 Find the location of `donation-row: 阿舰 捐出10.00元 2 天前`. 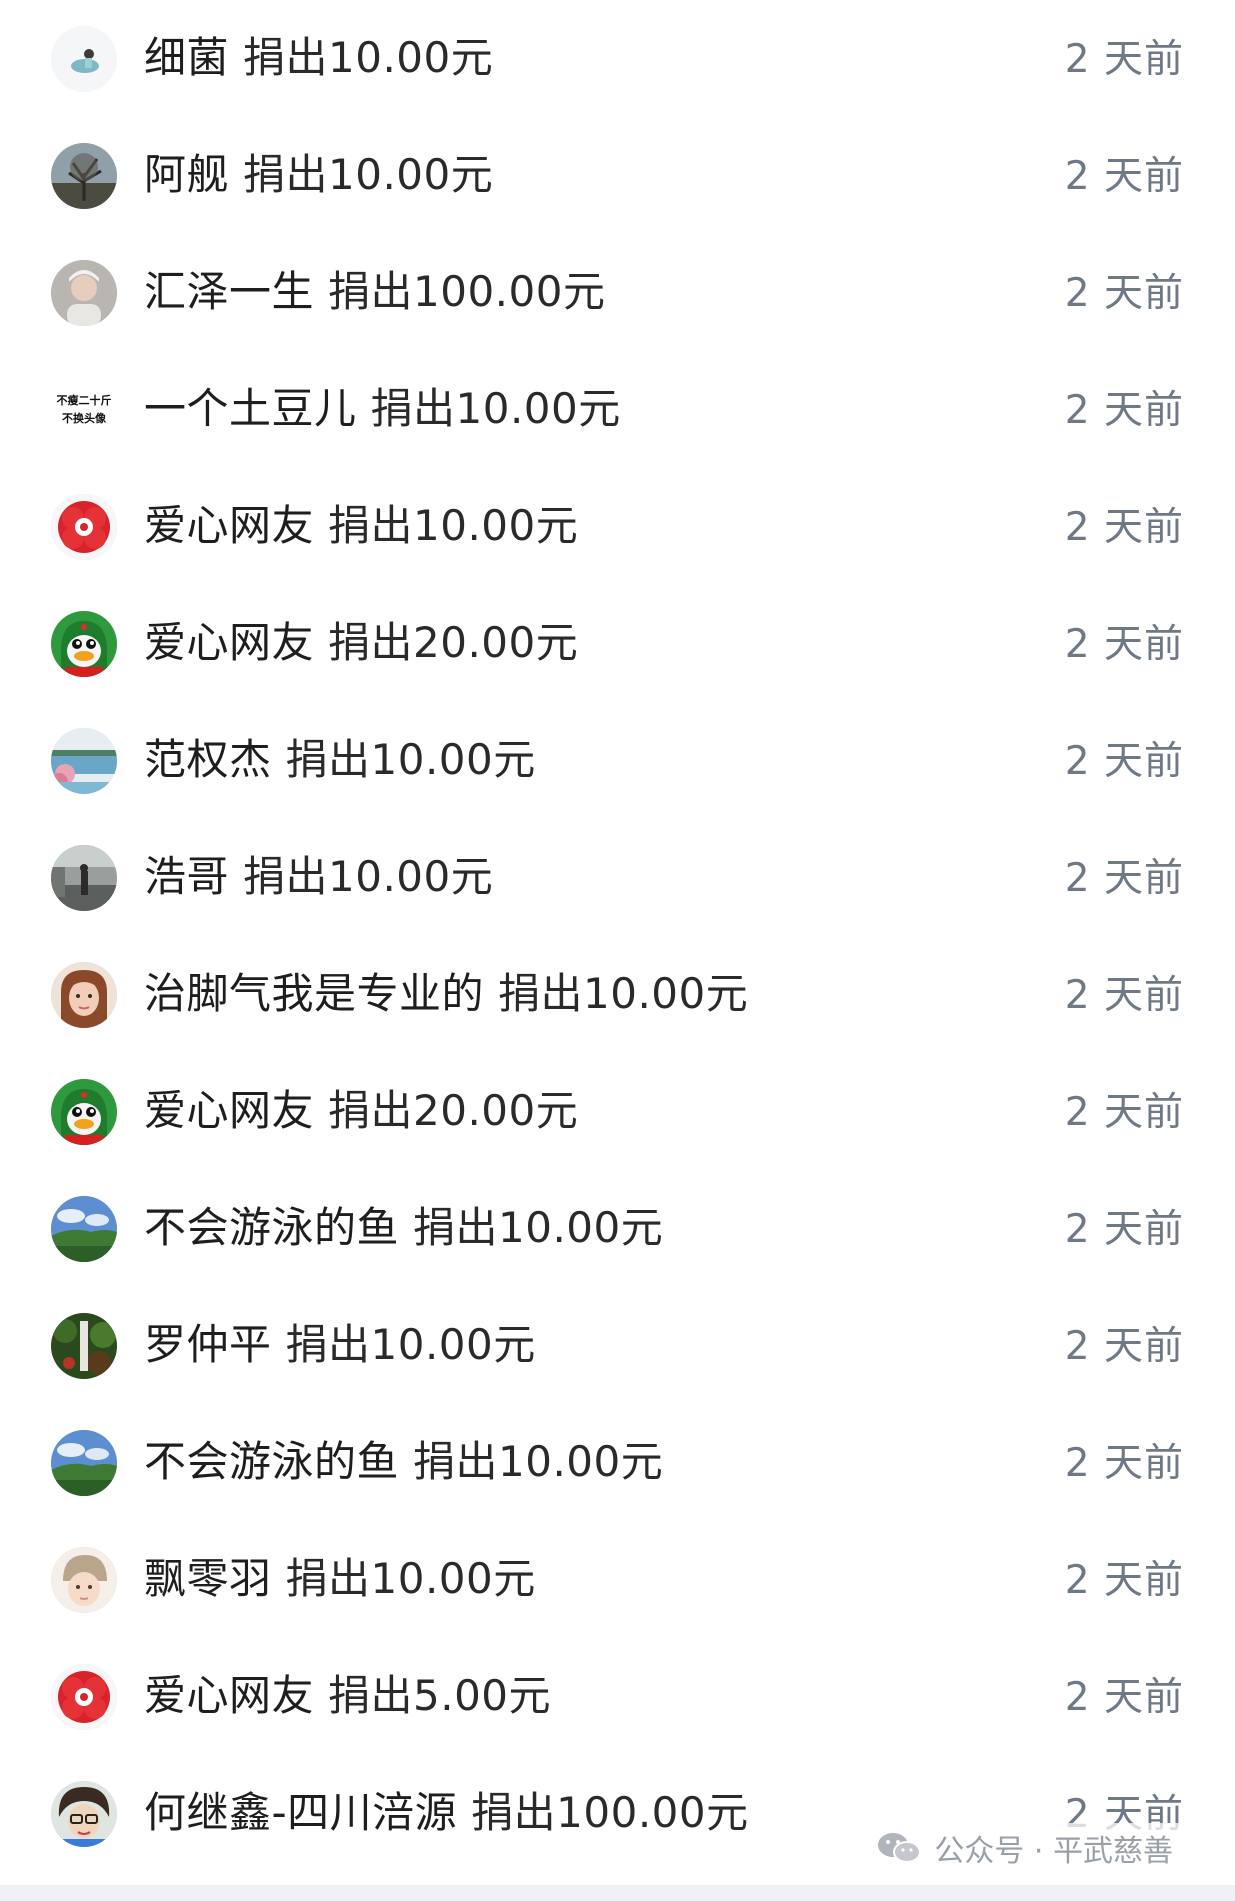

donation-row: 阿舰 捐出10.00元 2 天前 is located at coordinates (617, 175).